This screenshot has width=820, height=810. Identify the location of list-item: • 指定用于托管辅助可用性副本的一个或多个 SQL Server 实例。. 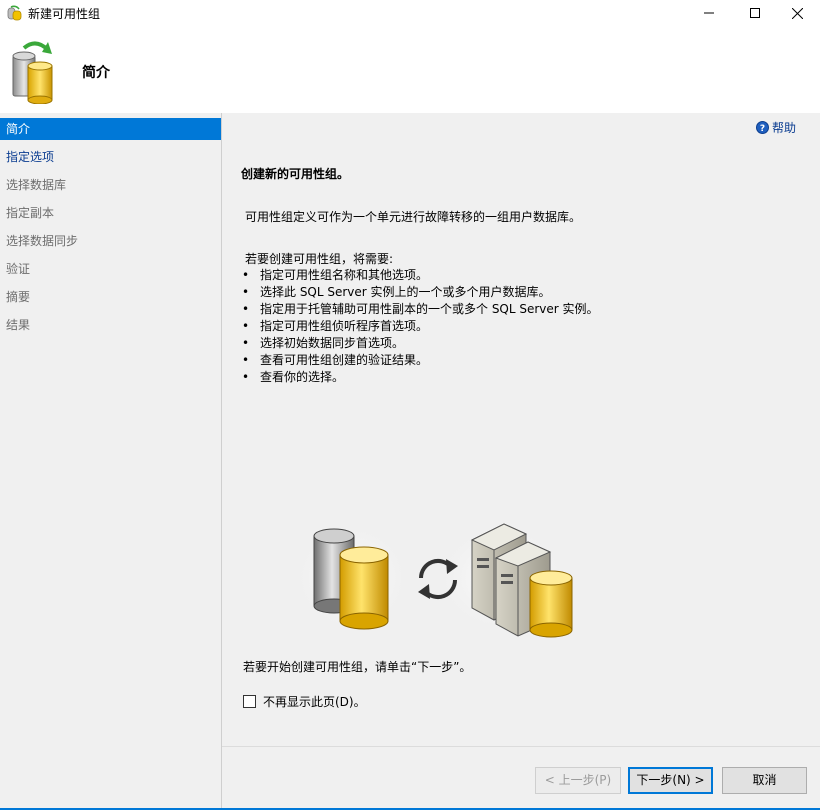
(420, 309).